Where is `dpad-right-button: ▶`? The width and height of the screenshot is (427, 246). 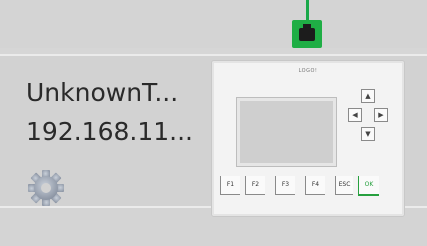 dpad-right-button: ▶ is located at coordinates (381, 115).